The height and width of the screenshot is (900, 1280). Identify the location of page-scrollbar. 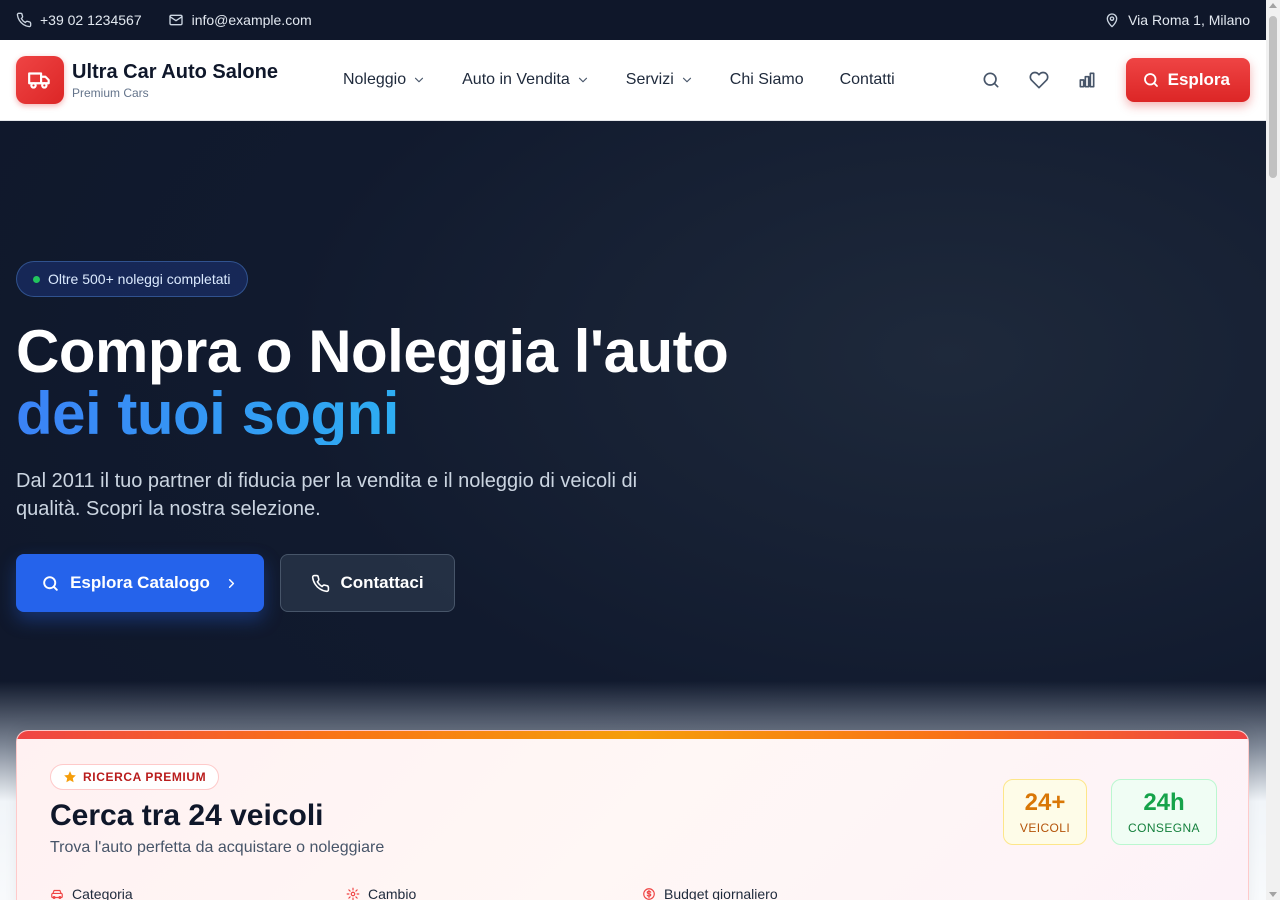
(1273, 450).